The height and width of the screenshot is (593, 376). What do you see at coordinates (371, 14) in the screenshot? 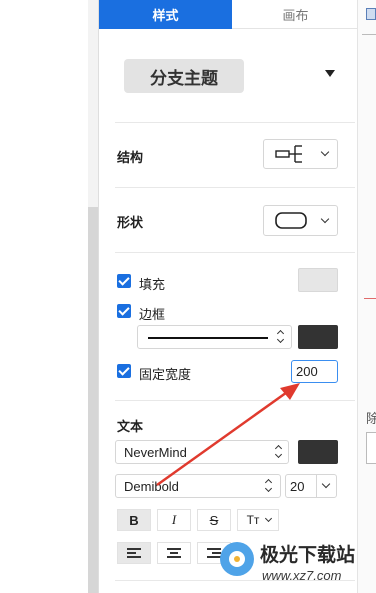
I see `canvas-node-fragment` at bounding box center [371, 14].